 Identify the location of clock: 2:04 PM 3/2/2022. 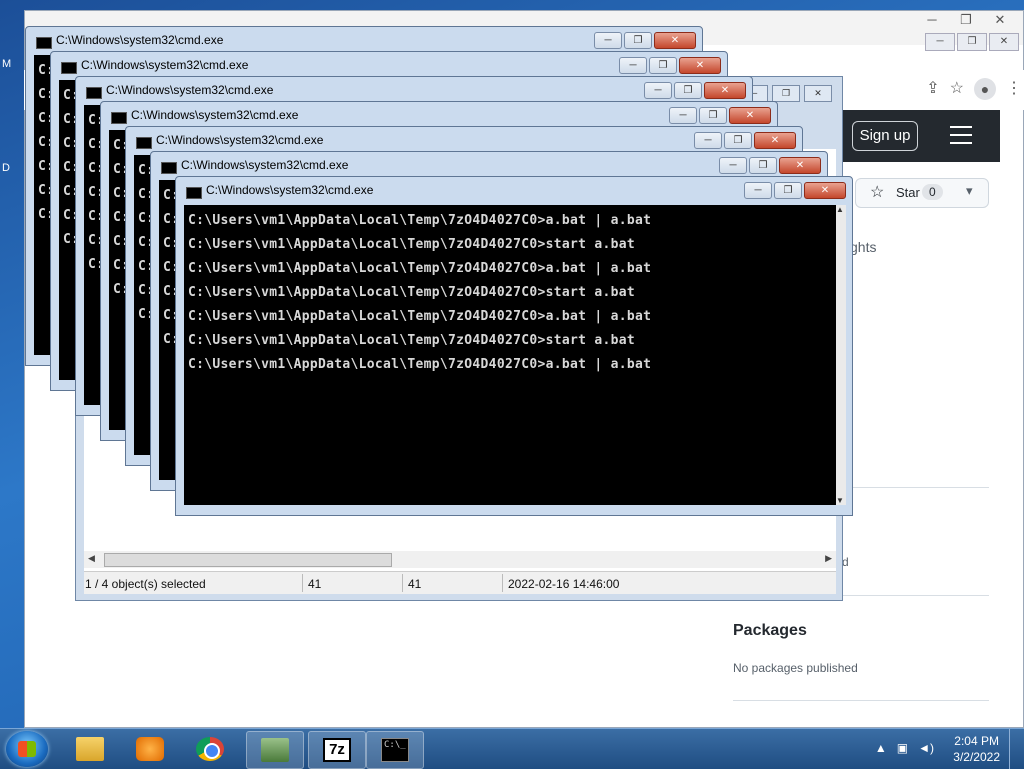
(976, 749).